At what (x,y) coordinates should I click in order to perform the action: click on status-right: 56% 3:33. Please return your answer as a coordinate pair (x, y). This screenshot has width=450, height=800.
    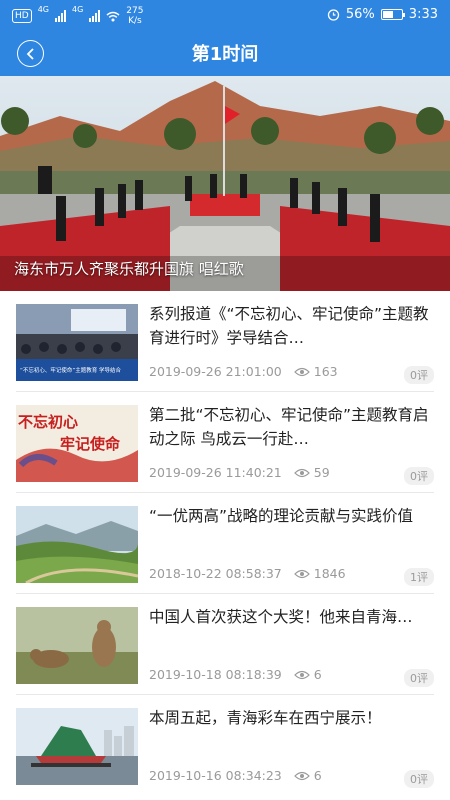
    Looking at the image, I should click on (382, 14).